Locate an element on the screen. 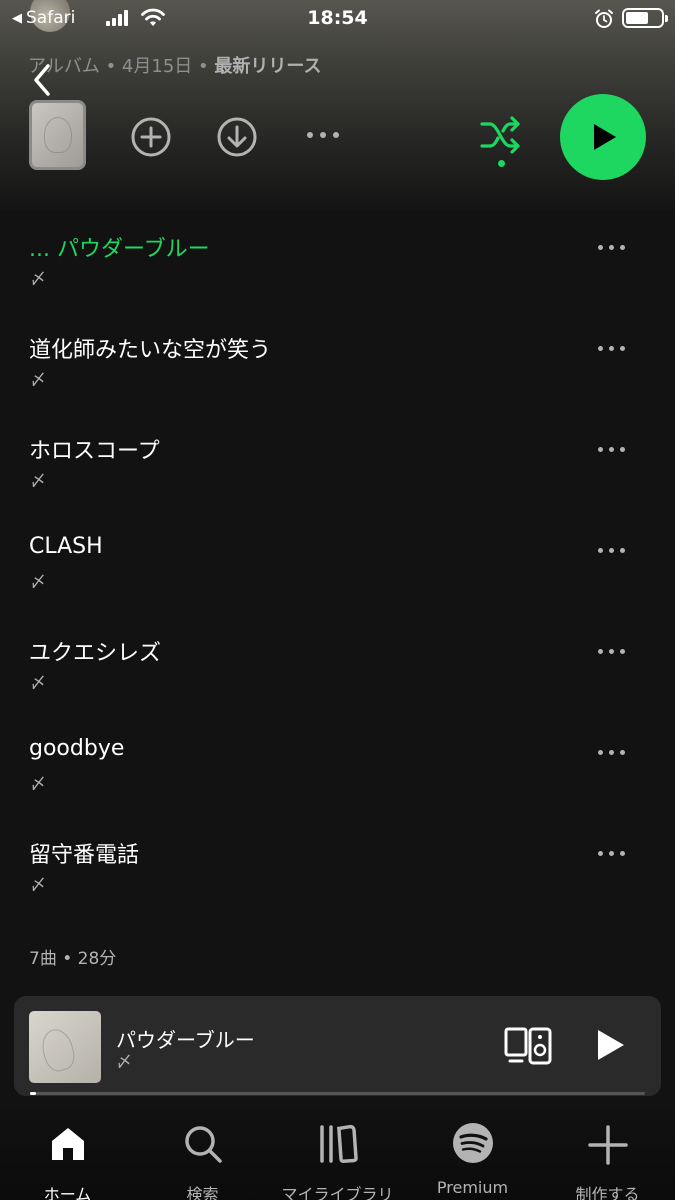 Image resolution: width=675 pixels, height=1200 pixels. library-icon is located at coordinates (338, 1143).